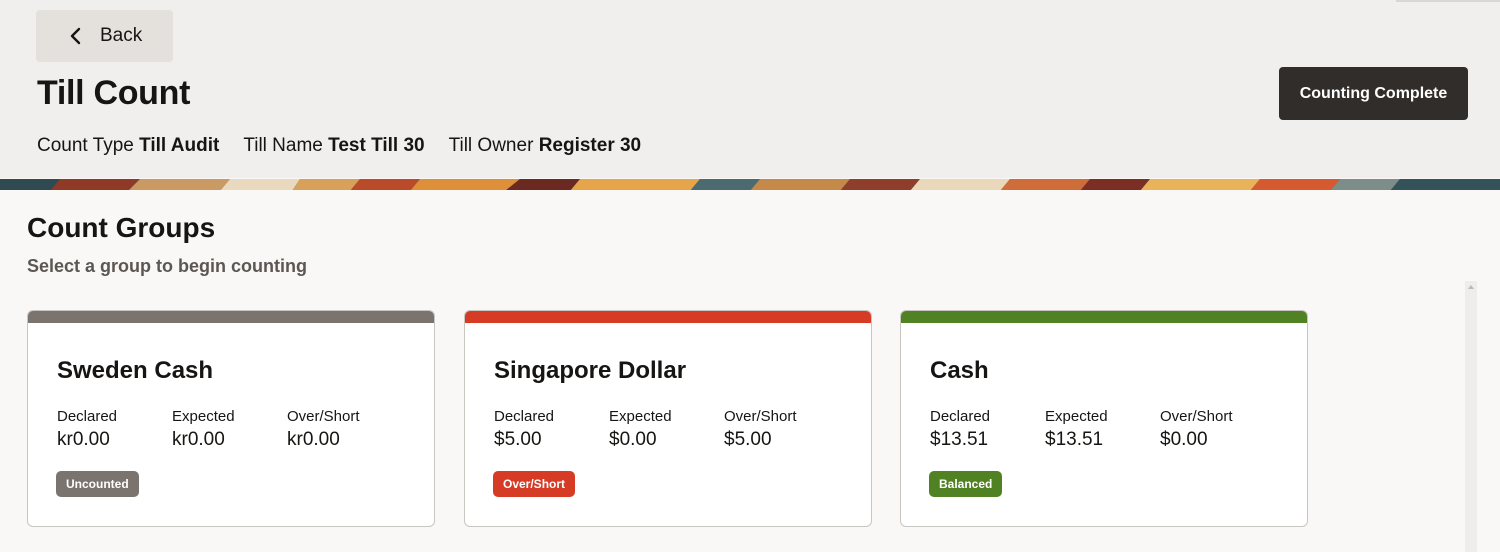 This screenshot has width=1500, height=552. I want to click on count-type: Count Type Till Audit, so click(128, 146).